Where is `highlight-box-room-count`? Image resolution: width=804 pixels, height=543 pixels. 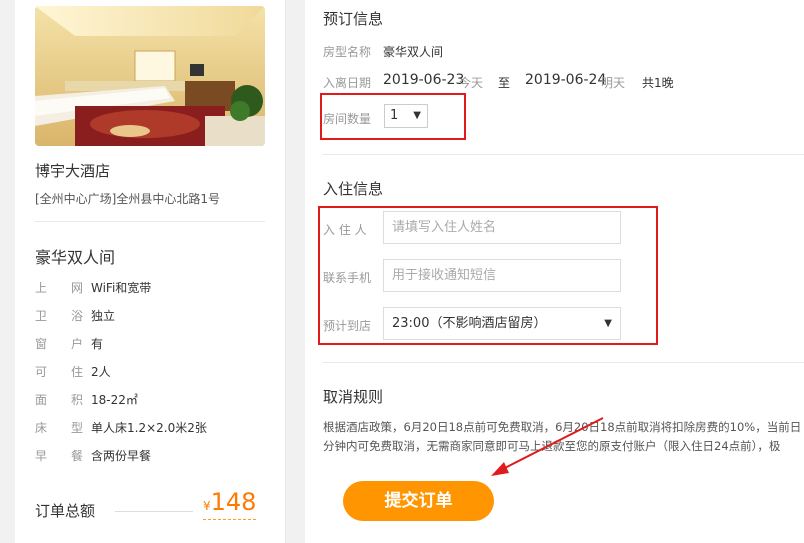 highlight-box-room-count is located at coordinates (393, 116).